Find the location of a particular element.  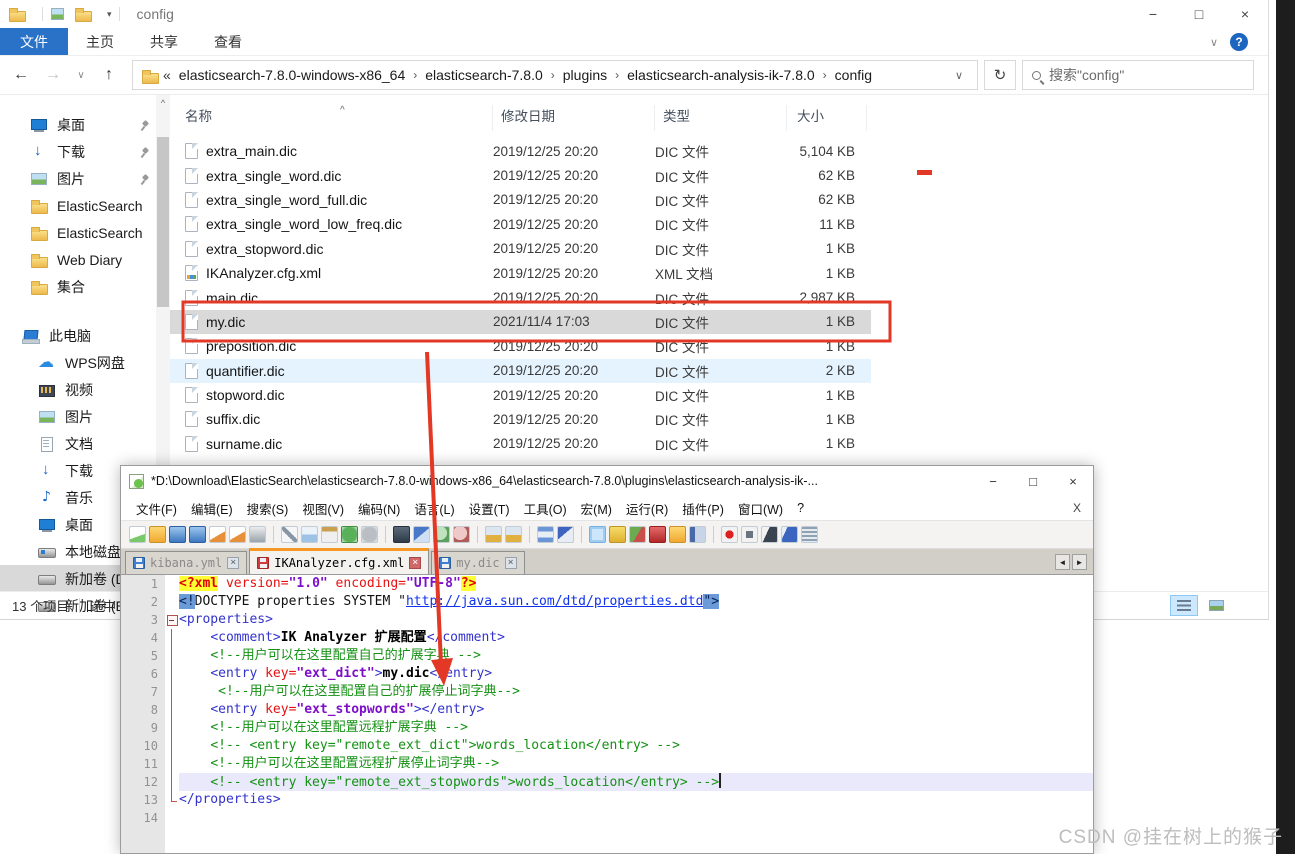

macro-stop-icon is located at coordinates (749, 534).